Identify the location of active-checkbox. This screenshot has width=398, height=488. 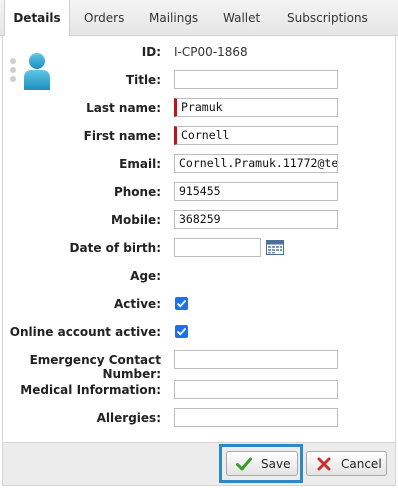
(181, 303).